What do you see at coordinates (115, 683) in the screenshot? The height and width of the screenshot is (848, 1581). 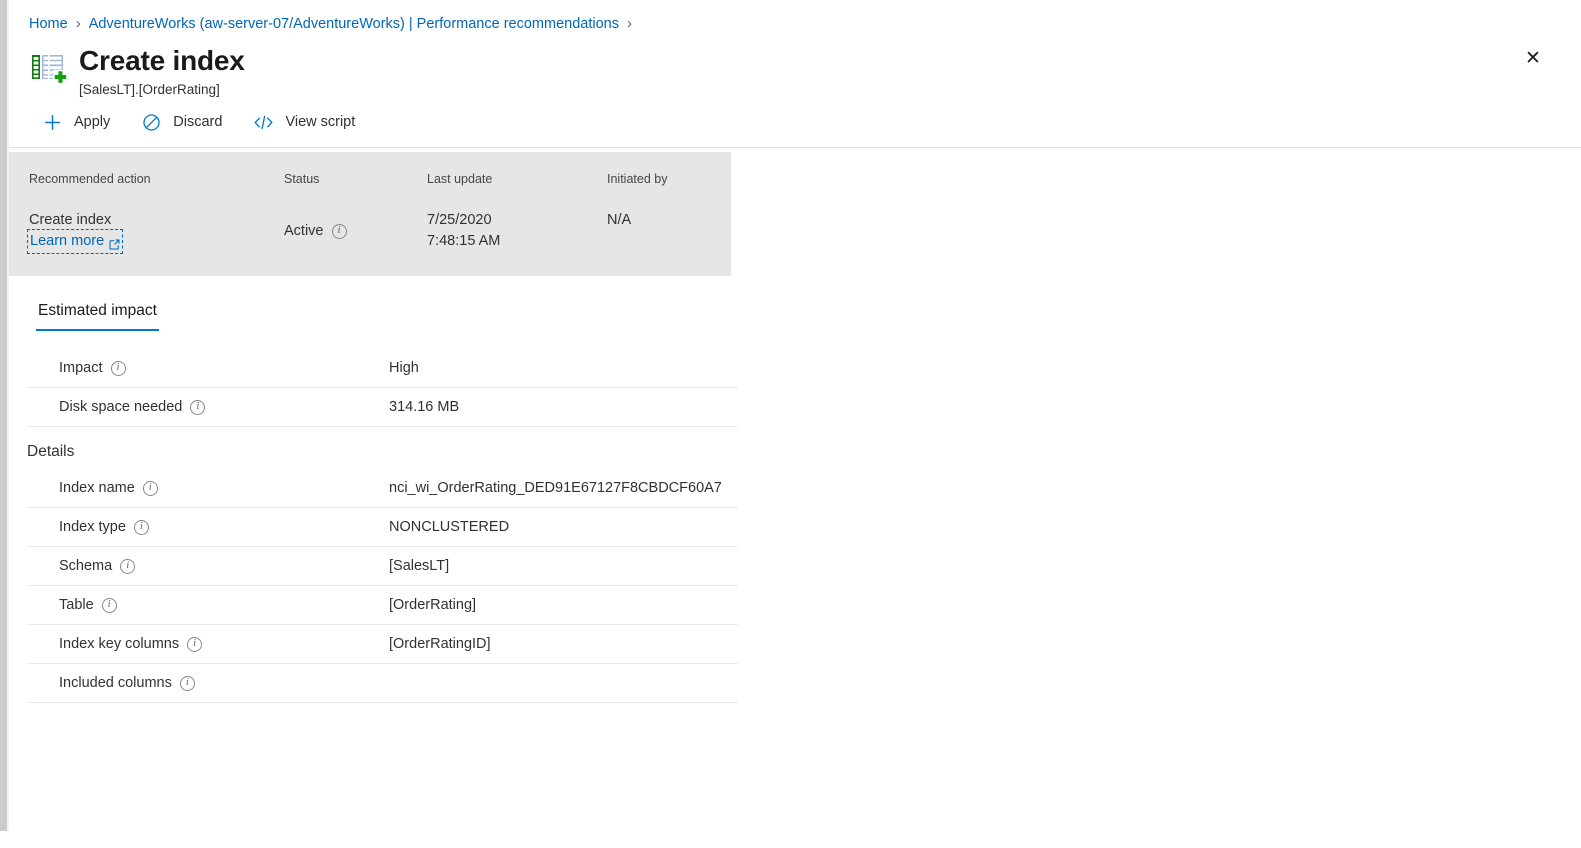 I see `row-label-text: Included columns` at bounding box center [115, 683].